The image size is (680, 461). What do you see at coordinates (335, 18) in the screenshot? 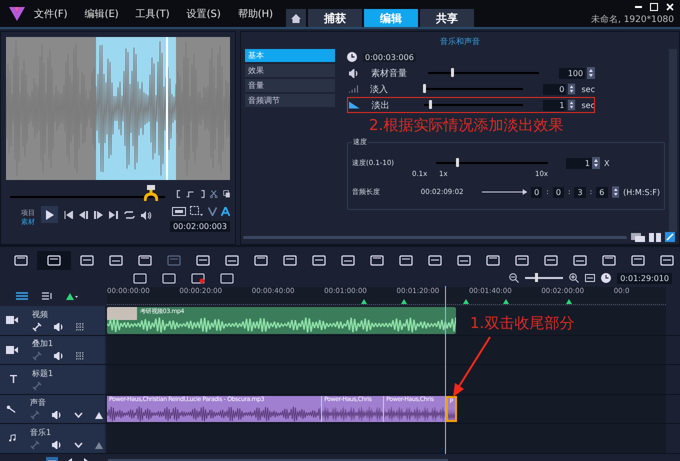
I see `workspace-tab: 捕获` at bounding box center [335, 18].